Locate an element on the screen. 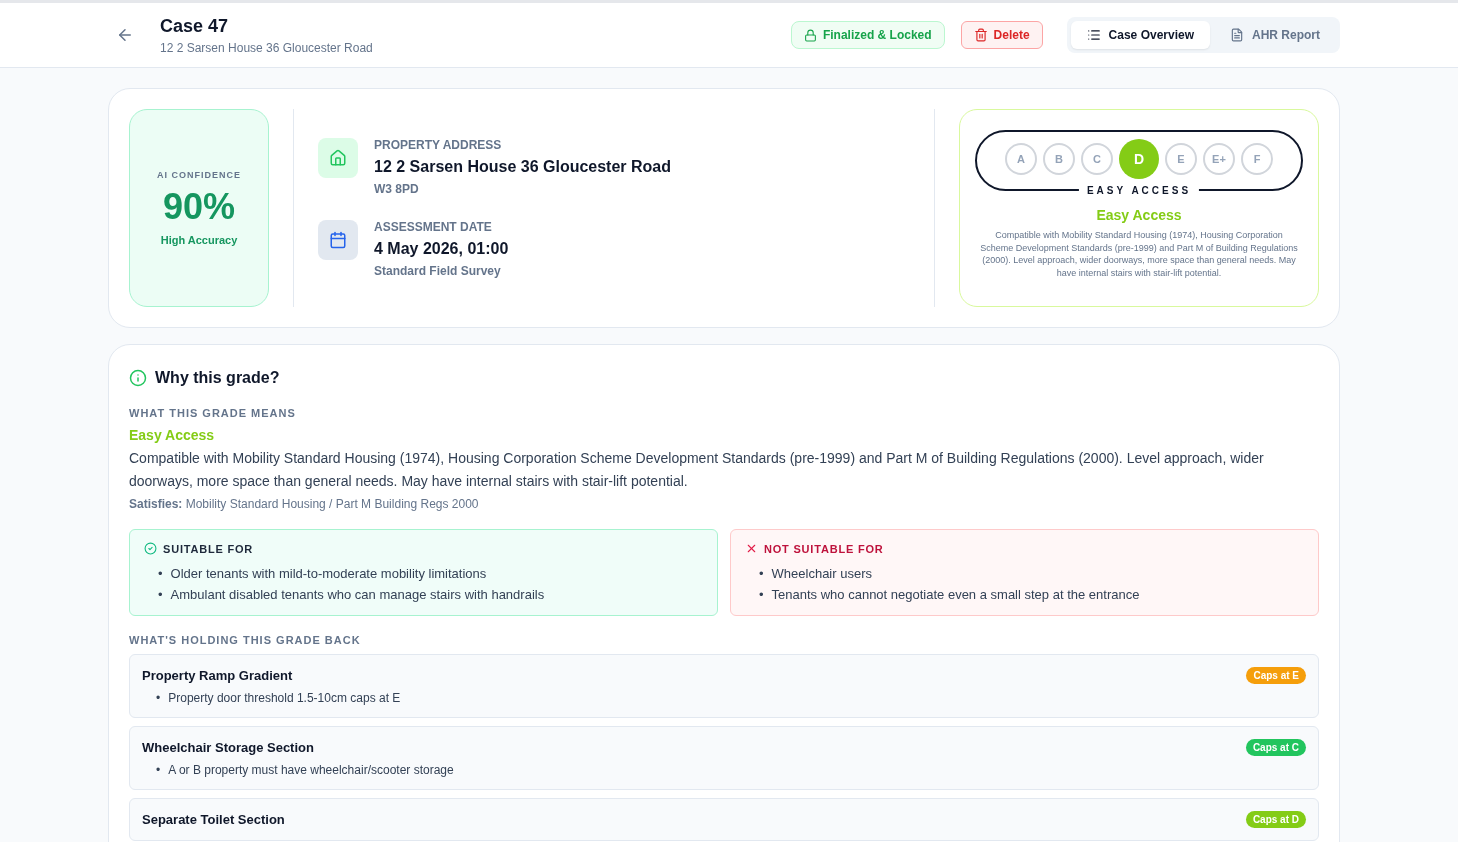  info-icon is located at coordinates (138, 378).